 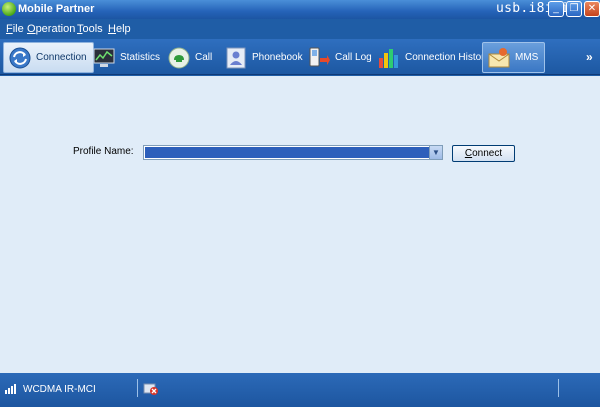 I want to click on statistics-icon, so click(x=104, y=58).